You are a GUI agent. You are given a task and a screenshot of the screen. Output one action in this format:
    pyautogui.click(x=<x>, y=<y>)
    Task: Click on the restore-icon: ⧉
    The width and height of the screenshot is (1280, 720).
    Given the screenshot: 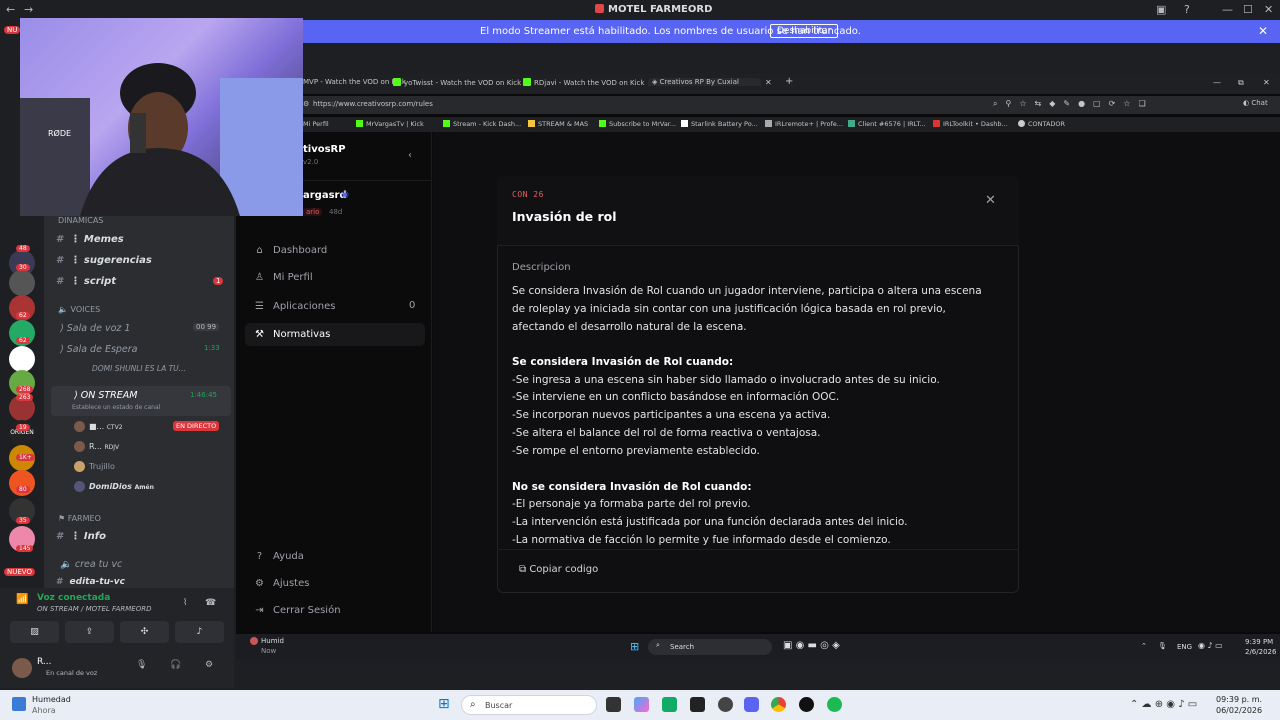 What is the action you would take?
    pyautogui.click(x=1241, y=83)
    